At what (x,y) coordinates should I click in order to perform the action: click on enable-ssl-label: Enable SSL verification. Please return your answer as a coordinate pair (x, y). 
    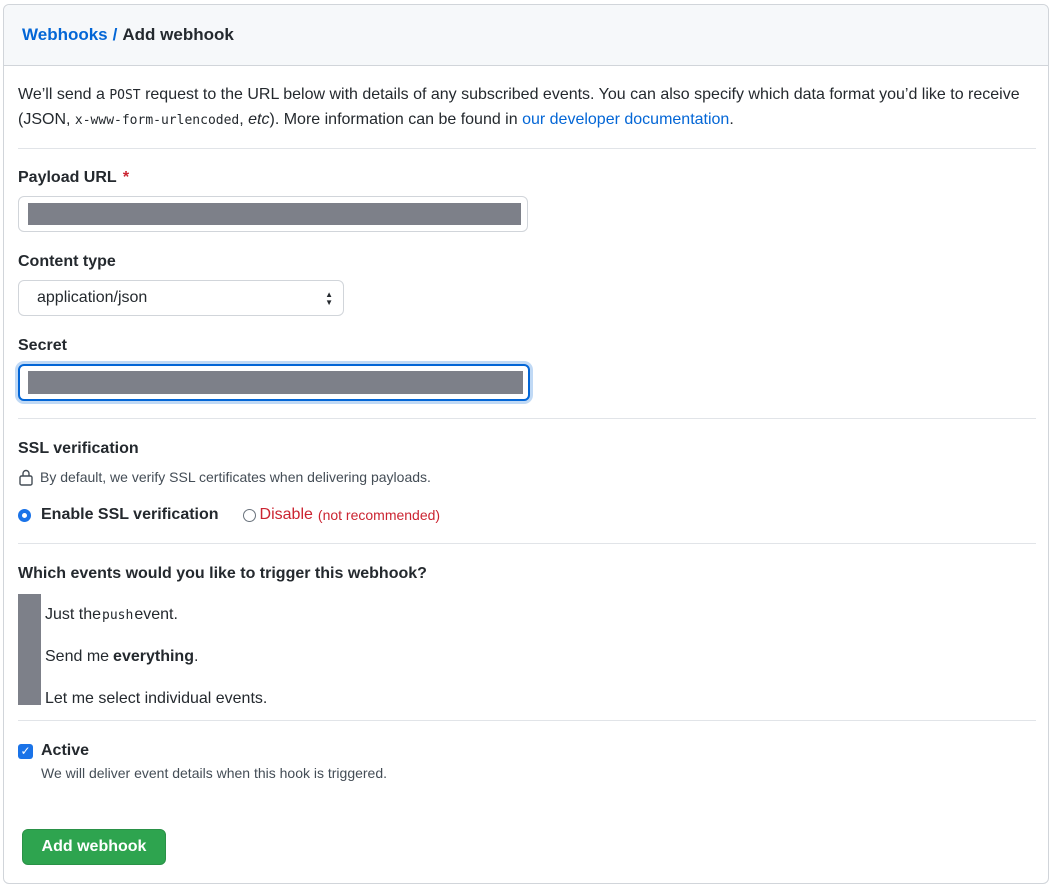
    Looking at the image, I should click on (130, 515).